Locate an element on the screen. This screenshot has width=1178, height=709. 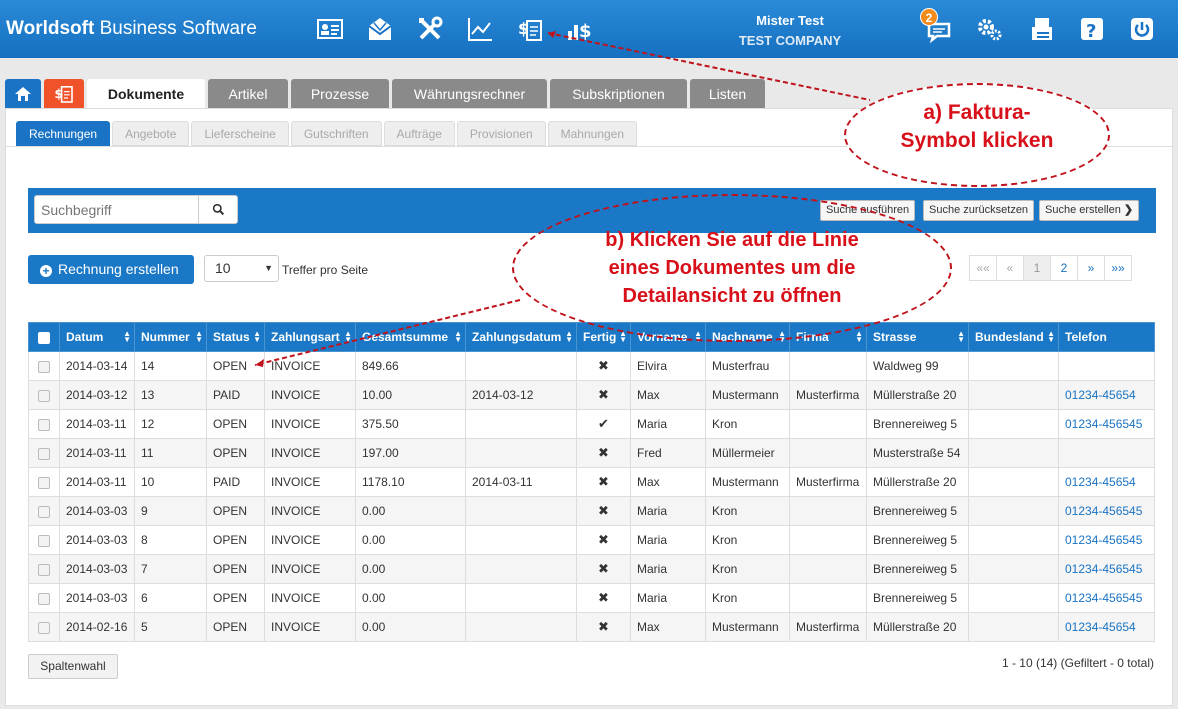
page-last: »» is located at coordinates (1118, 268).